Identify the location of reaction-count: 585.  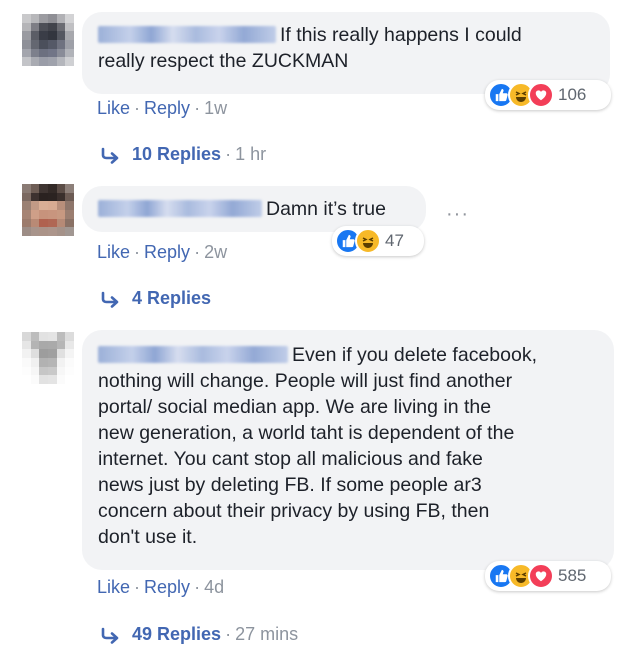
(572, 575).